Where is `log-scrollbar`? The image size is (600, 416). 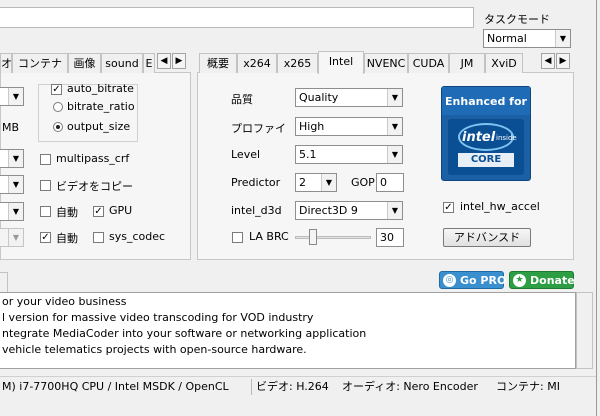
log-scrollbar is located at coordinates (584, 330).